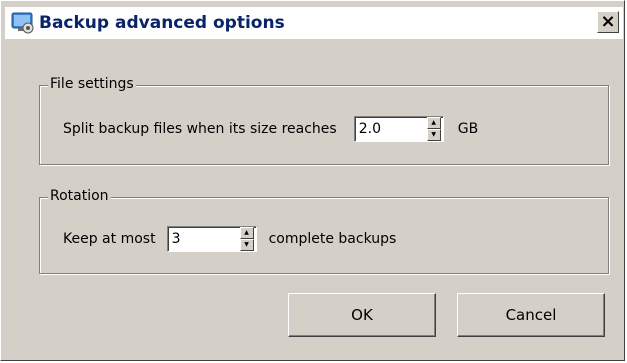  I want to click on rotation-count-spinner: ▲ ▼, so click(211, 239).